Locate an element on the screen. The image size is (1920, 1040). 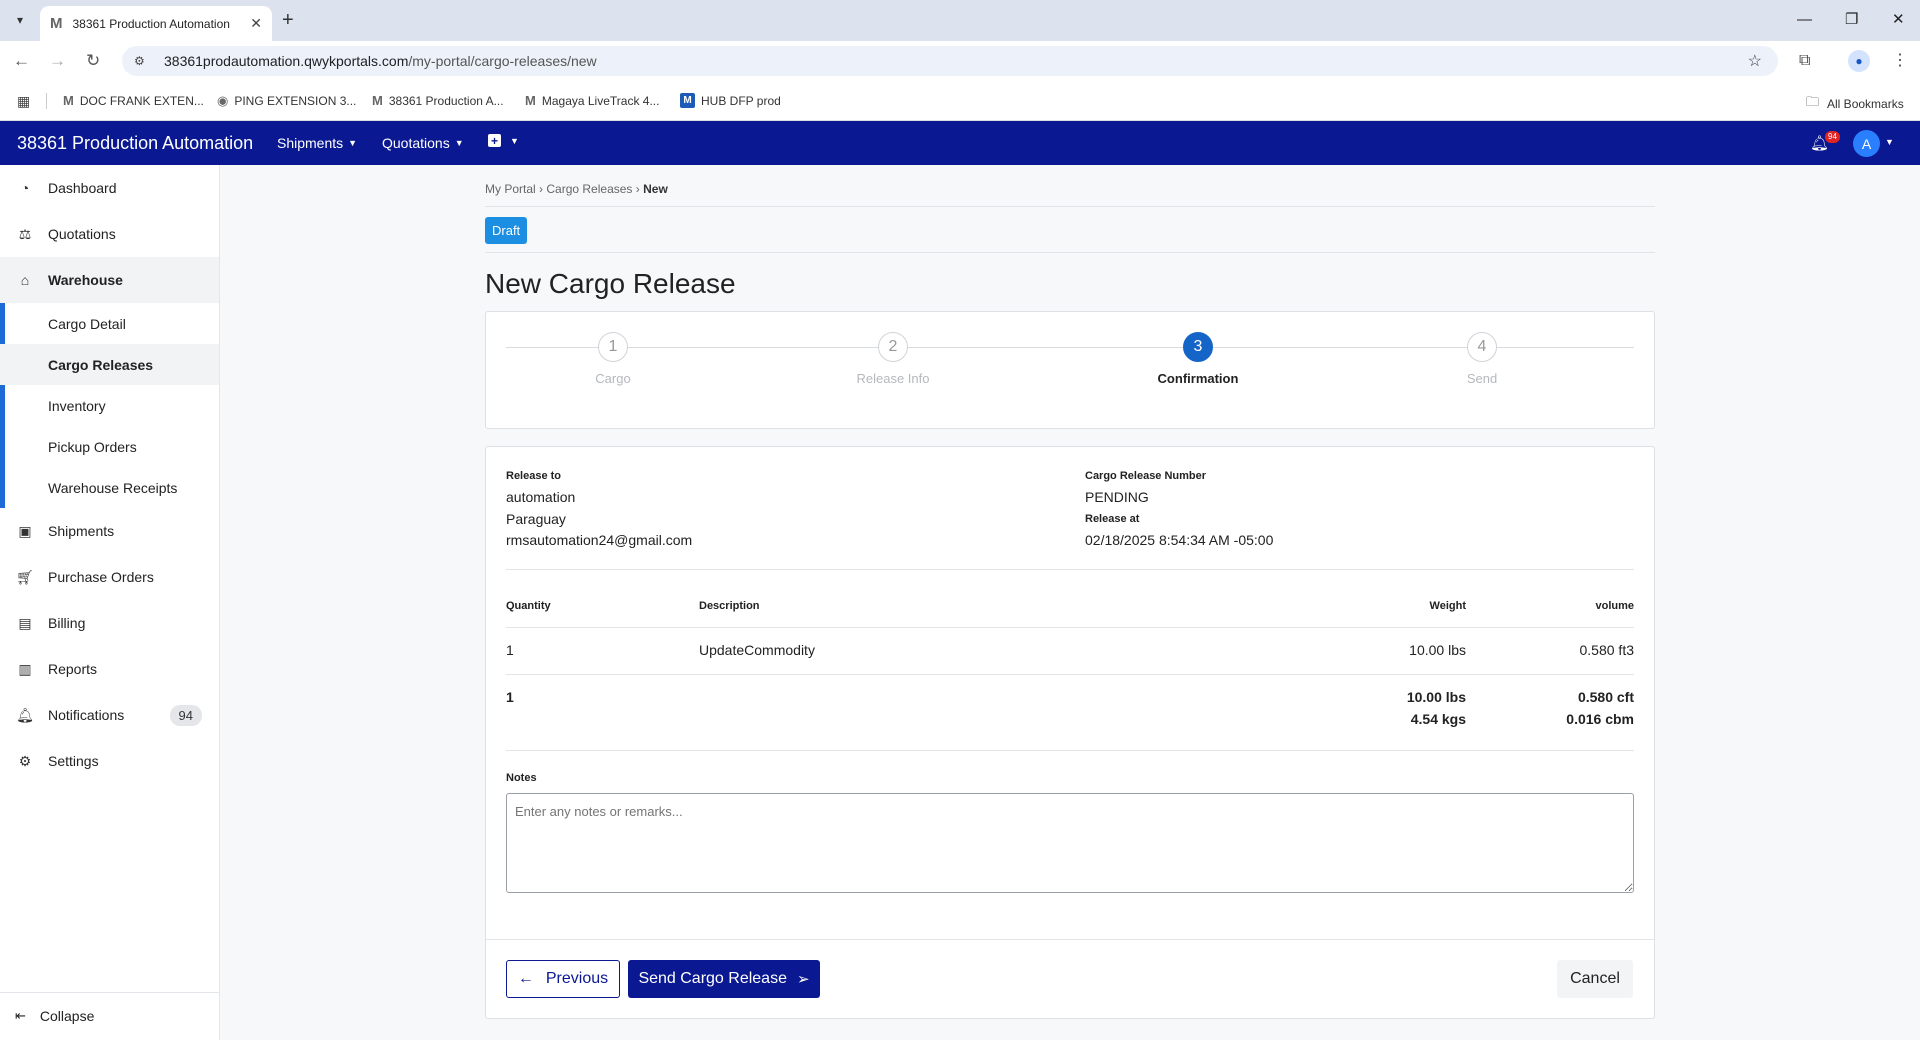
browser-tab: M 38361 Production Automation ✕ is located at coordinates (156, 23).